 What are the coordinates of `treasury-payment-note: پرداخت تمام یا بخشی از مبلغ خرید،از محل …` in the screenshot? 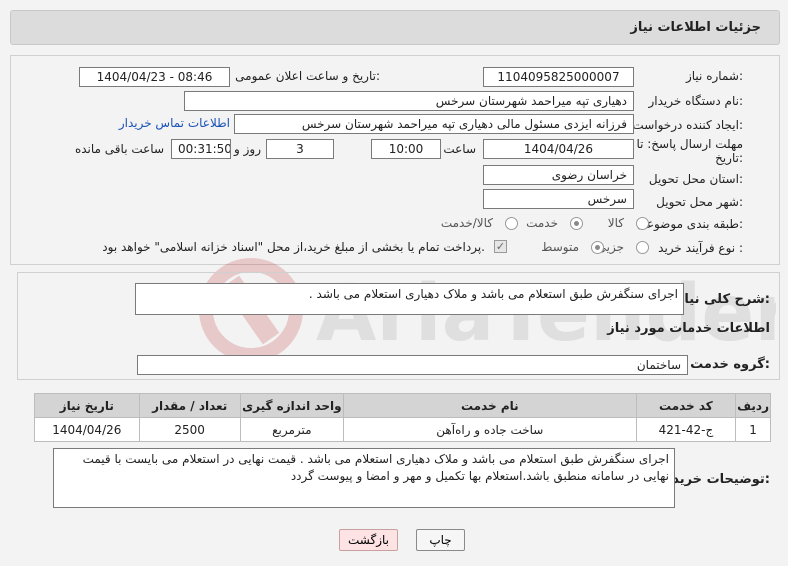 It's located at (293, 247).